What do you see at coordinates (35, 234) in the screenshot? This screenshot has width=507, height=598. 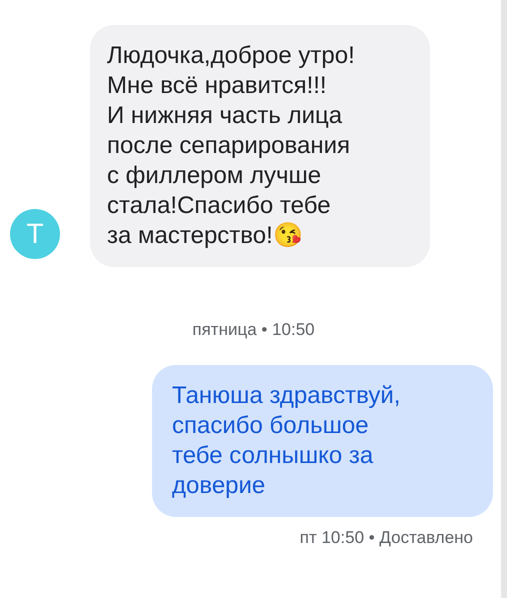 I see `avatar: T` at bounding box center [35, 234].